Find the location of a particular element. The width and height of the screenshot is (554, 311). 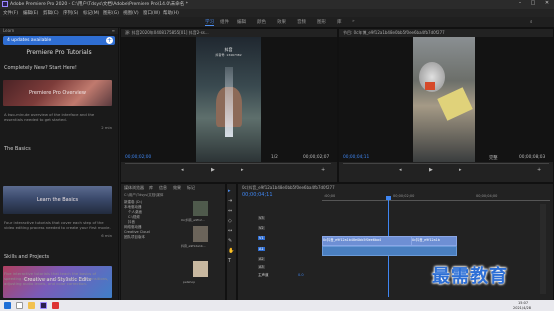

timeline-timecode: 00;00;04;11 is located at coordinates (257, 195).